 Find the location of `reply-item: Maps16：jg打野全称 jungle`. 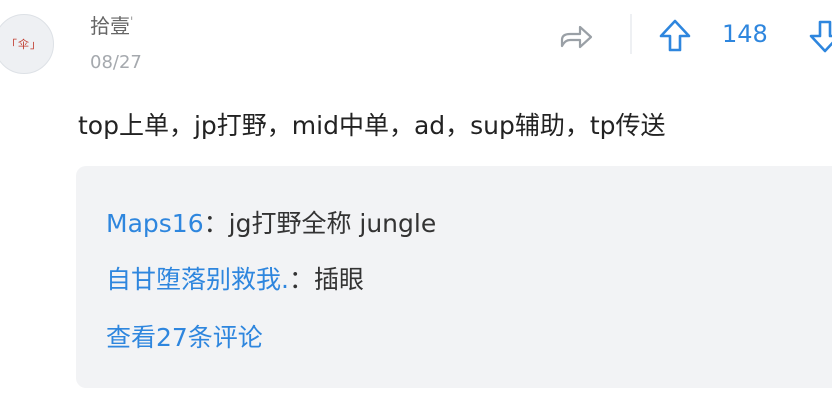

reply-item: Maps16：jg打野全称 jungle is located at coordinates (271, 222).